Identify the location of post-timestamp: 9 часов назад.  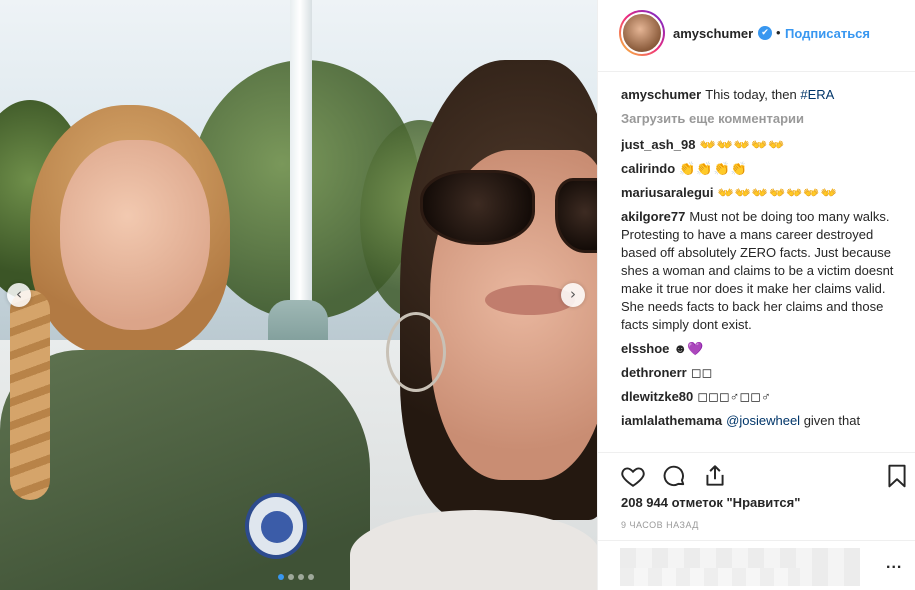
(660, 525).